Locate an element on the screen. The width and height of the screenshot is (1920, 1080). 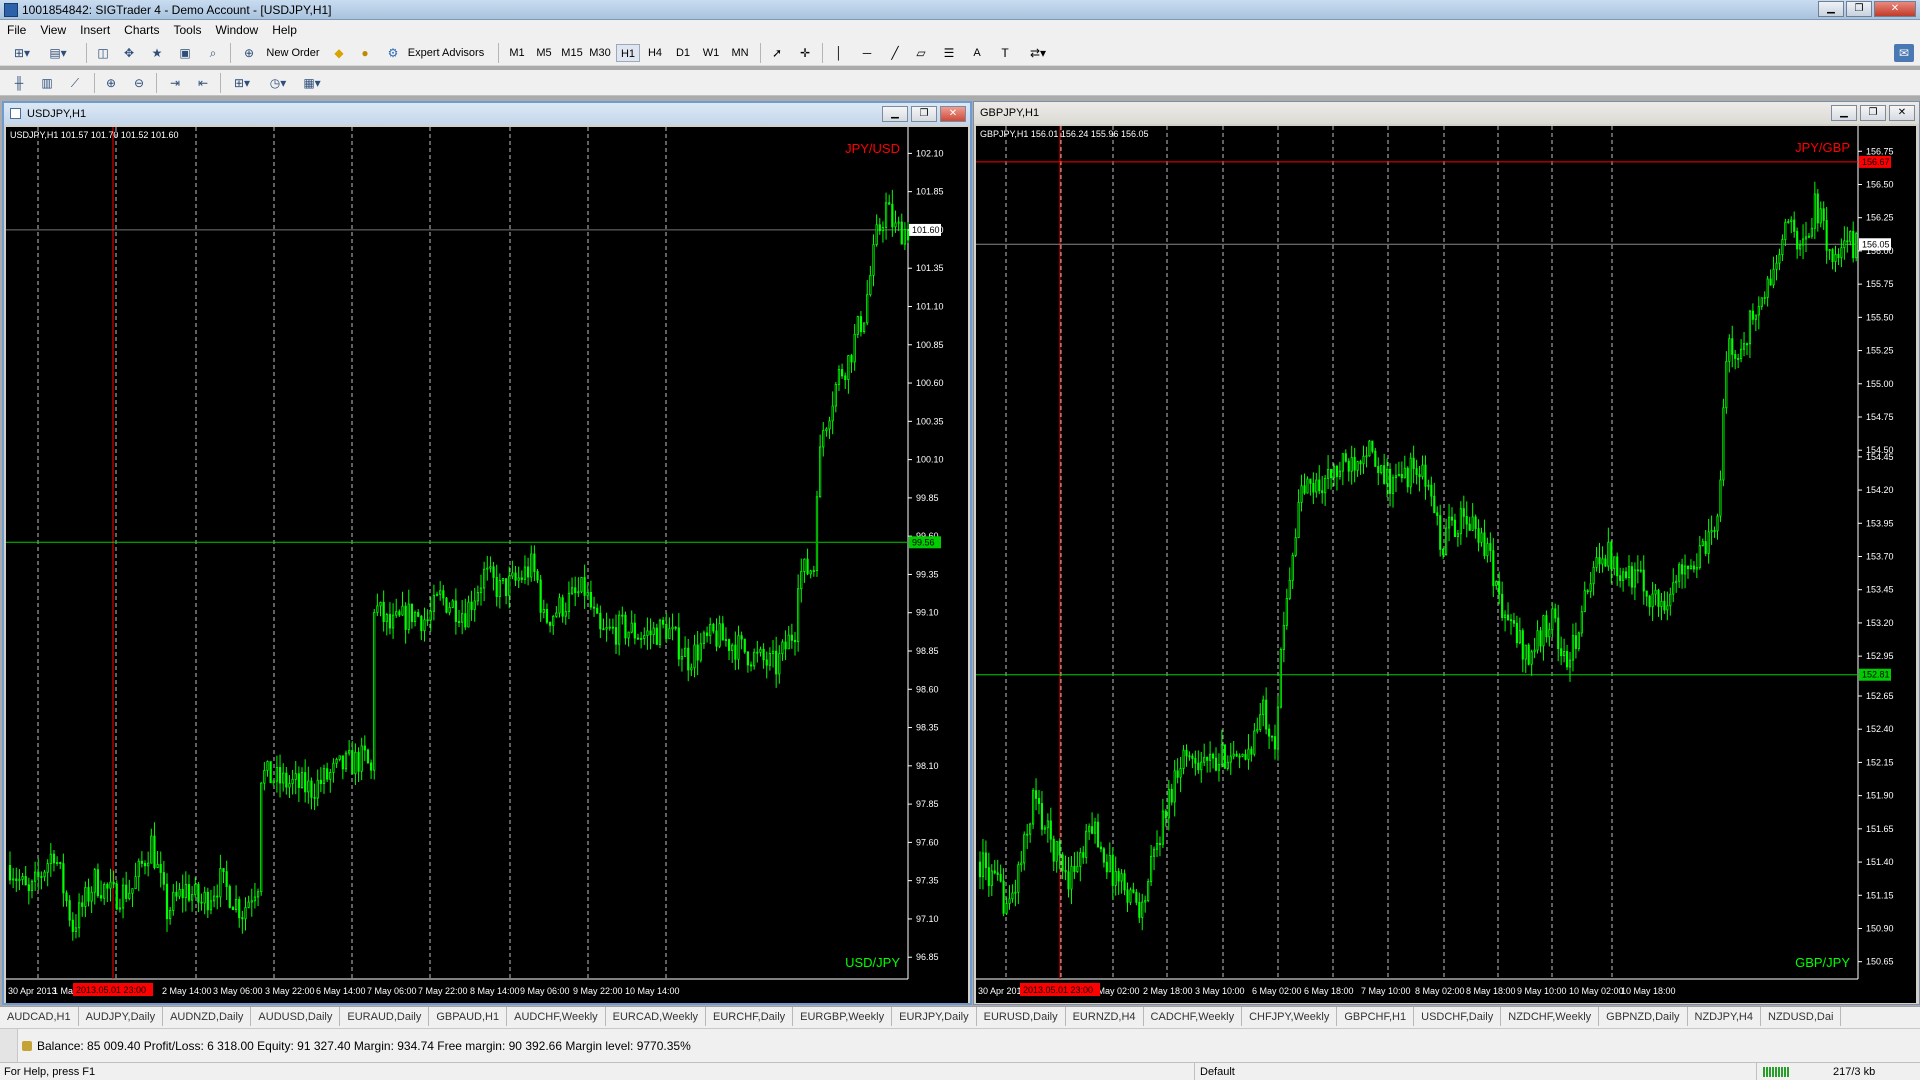
navigator-icon: ★ is located at coordinates (157, 53).